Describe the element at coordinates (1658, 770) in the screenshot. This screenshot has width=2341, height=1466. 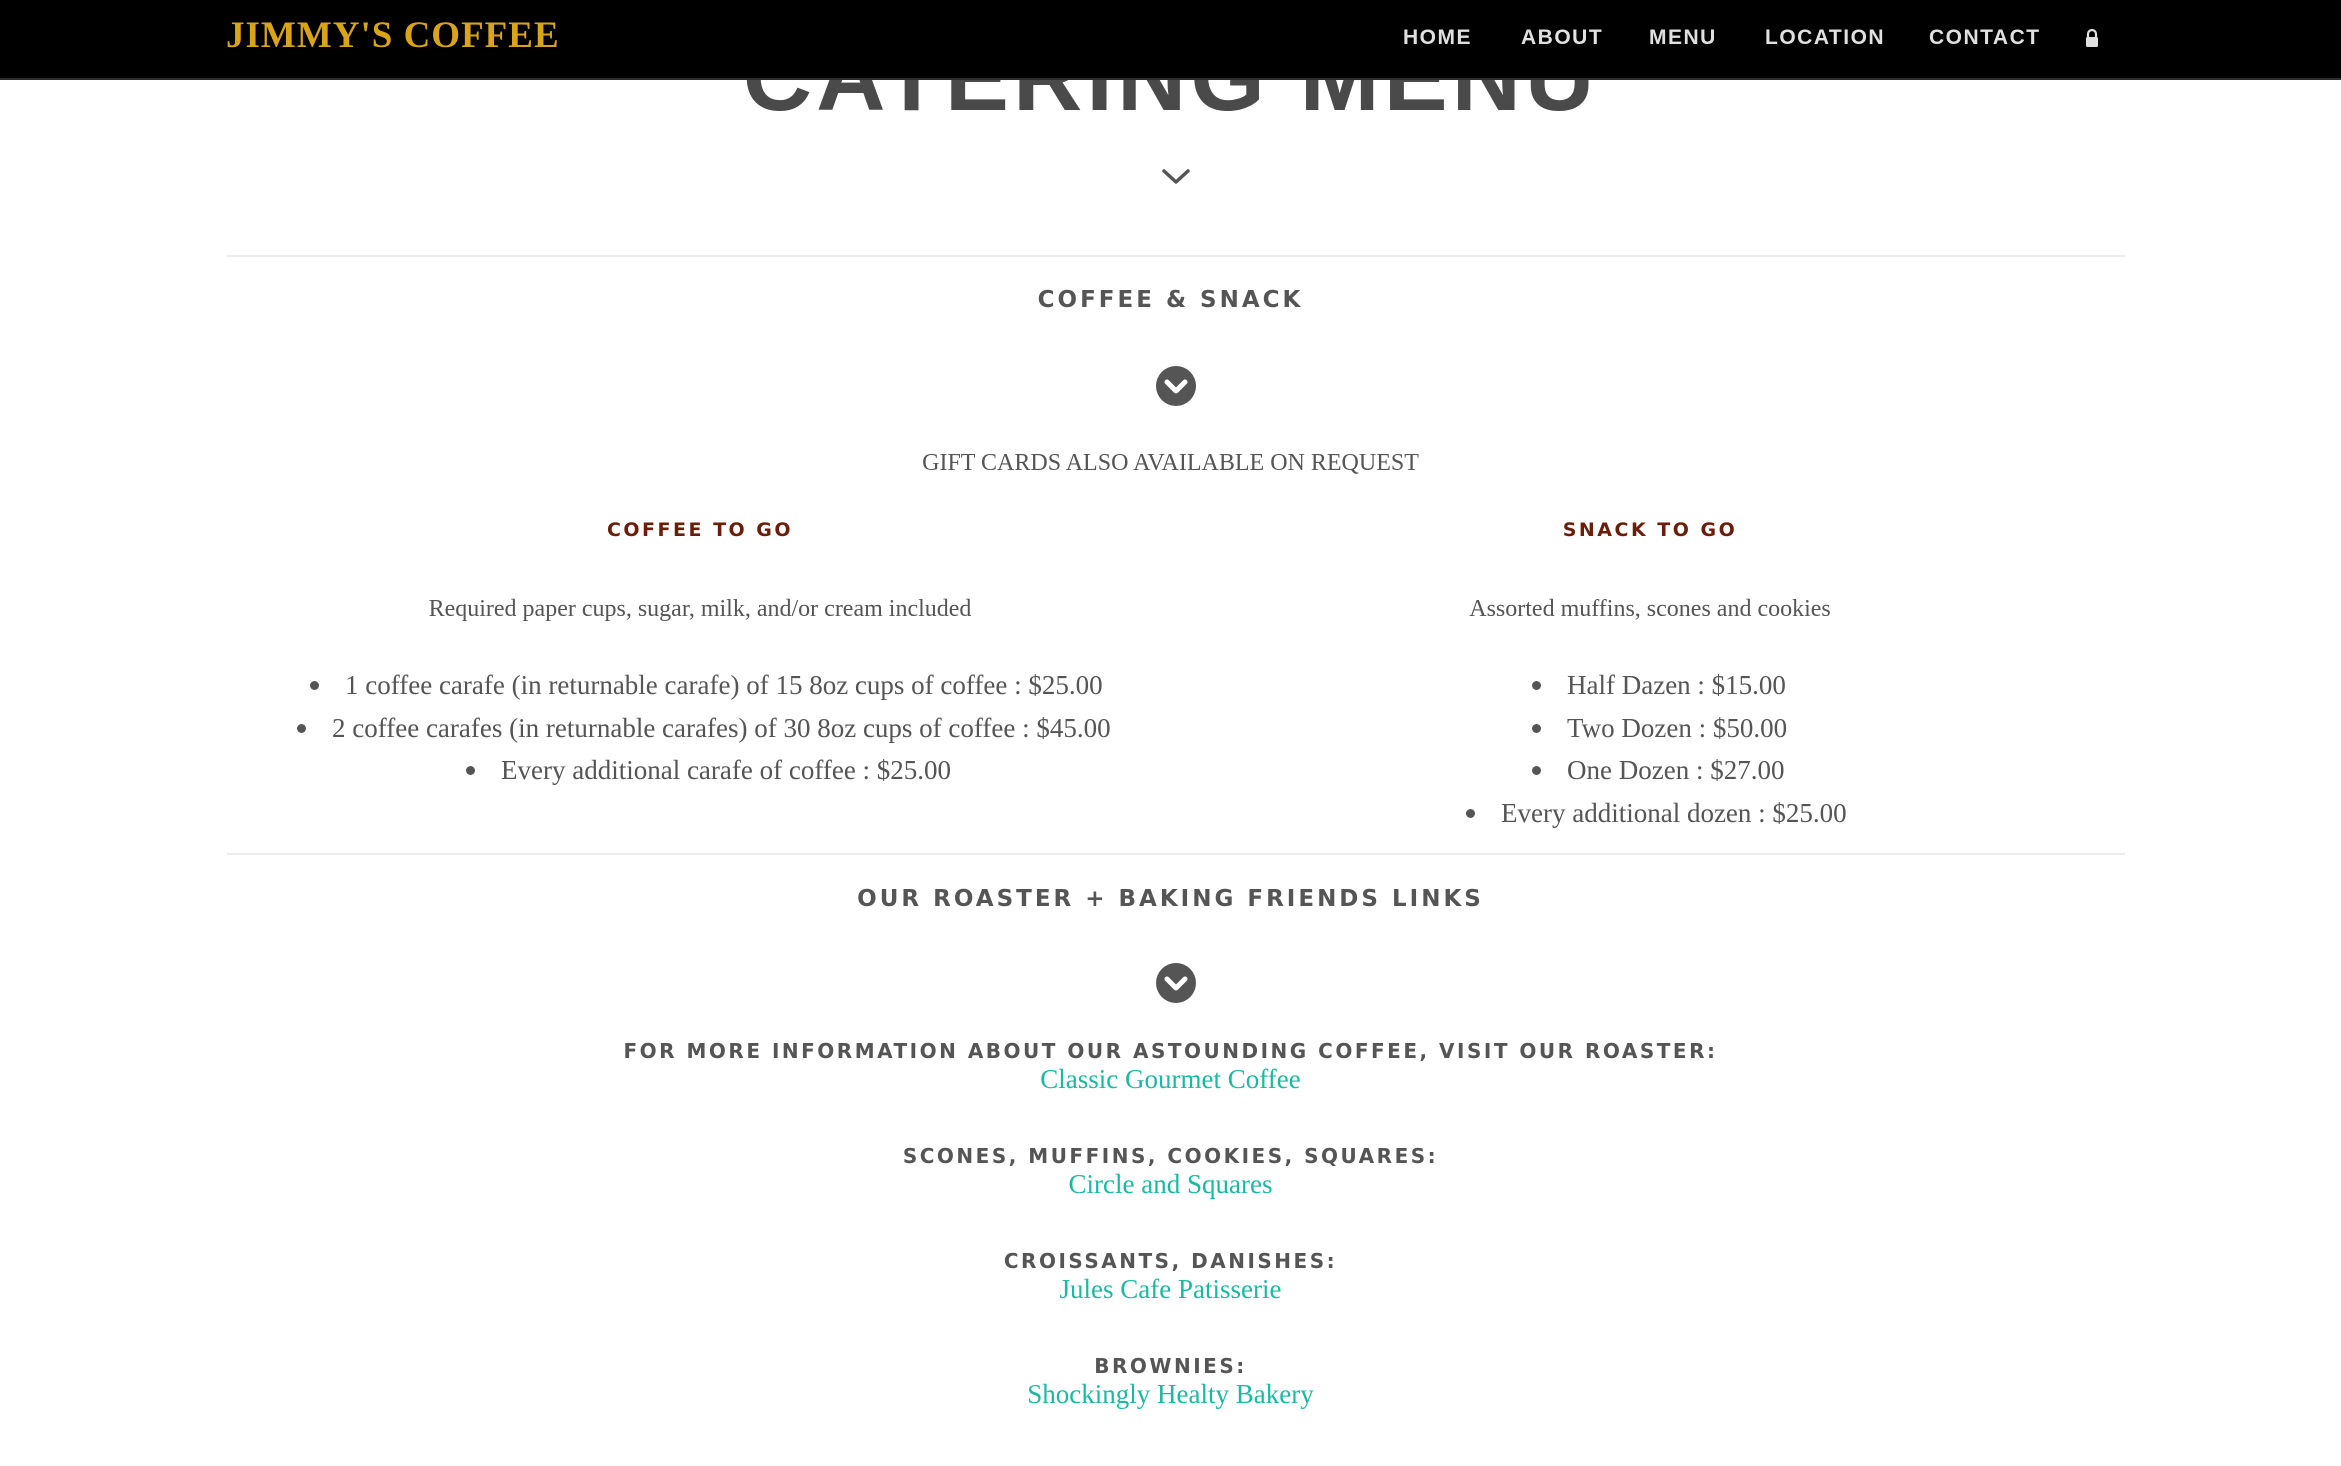
I see `list-item: One Dozen : $27.00` at that location.